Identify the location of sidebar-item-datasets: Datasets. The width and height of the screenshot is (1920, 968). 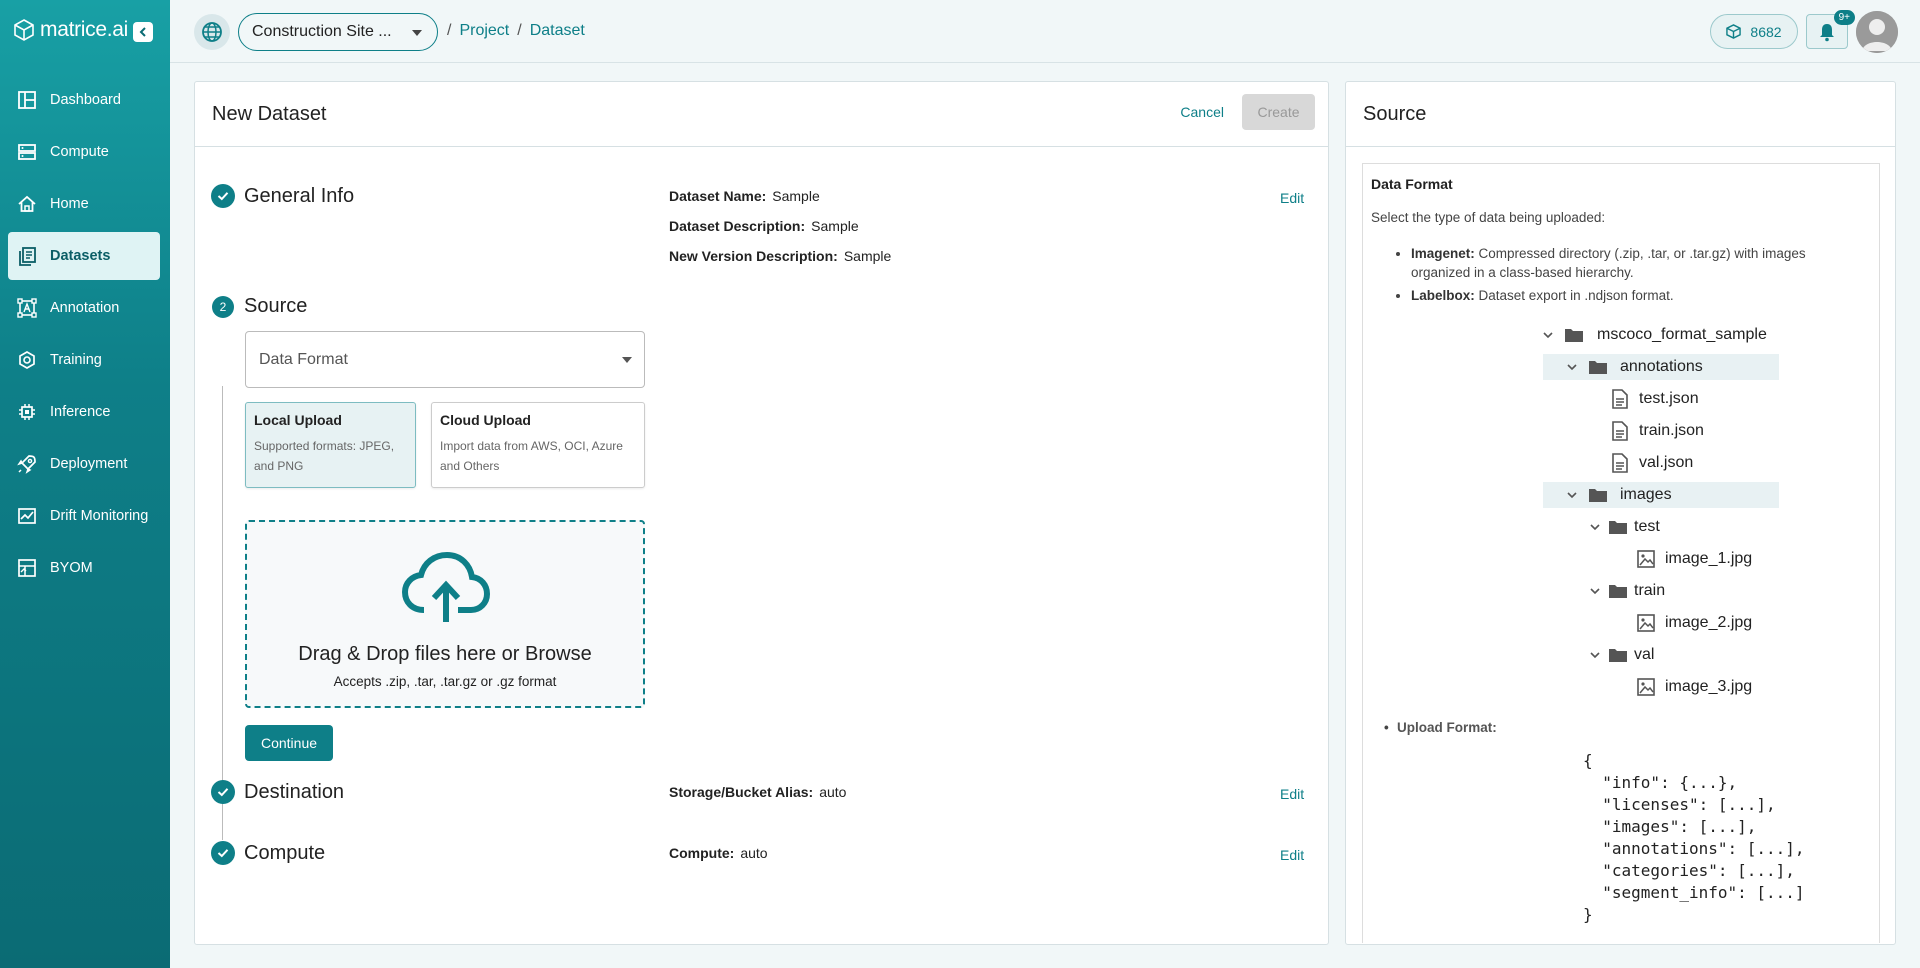
(84, 256).